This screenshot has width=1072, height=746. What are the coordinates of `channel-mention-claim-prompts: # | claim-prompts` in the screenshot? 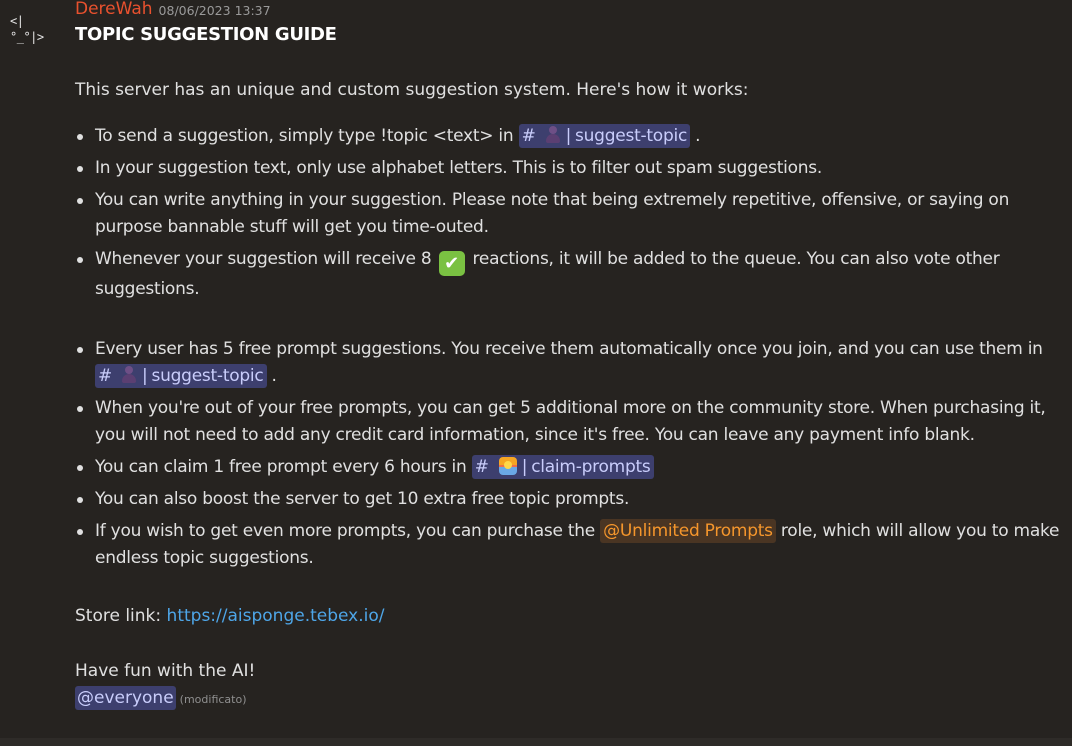 It's located at (562, 467).